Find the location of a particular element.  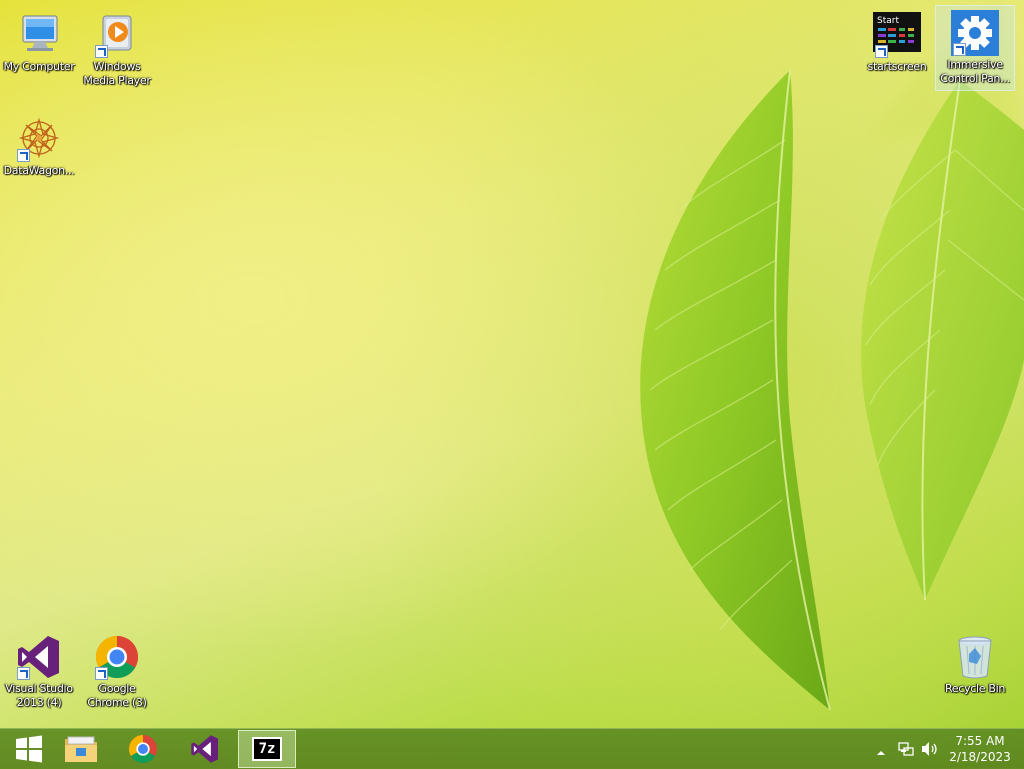

chrome-icon is located at coordinates (142, 749).